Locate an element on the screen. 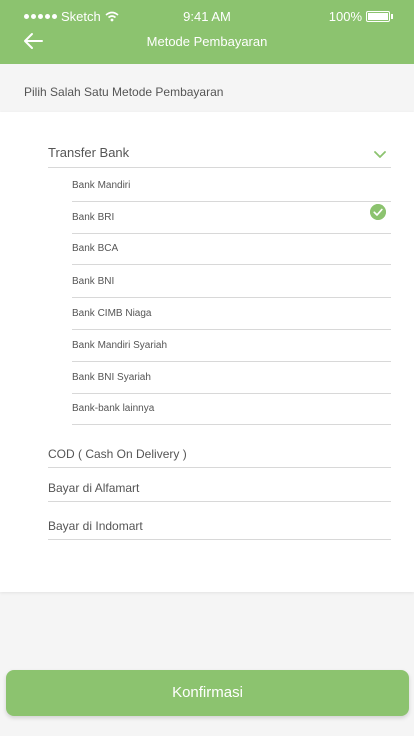 The width and height of the screenshot is (414, 736). bank-option-mandiri-syariah: Bank Mandiri Syariah is located at coordinates (231, 349).